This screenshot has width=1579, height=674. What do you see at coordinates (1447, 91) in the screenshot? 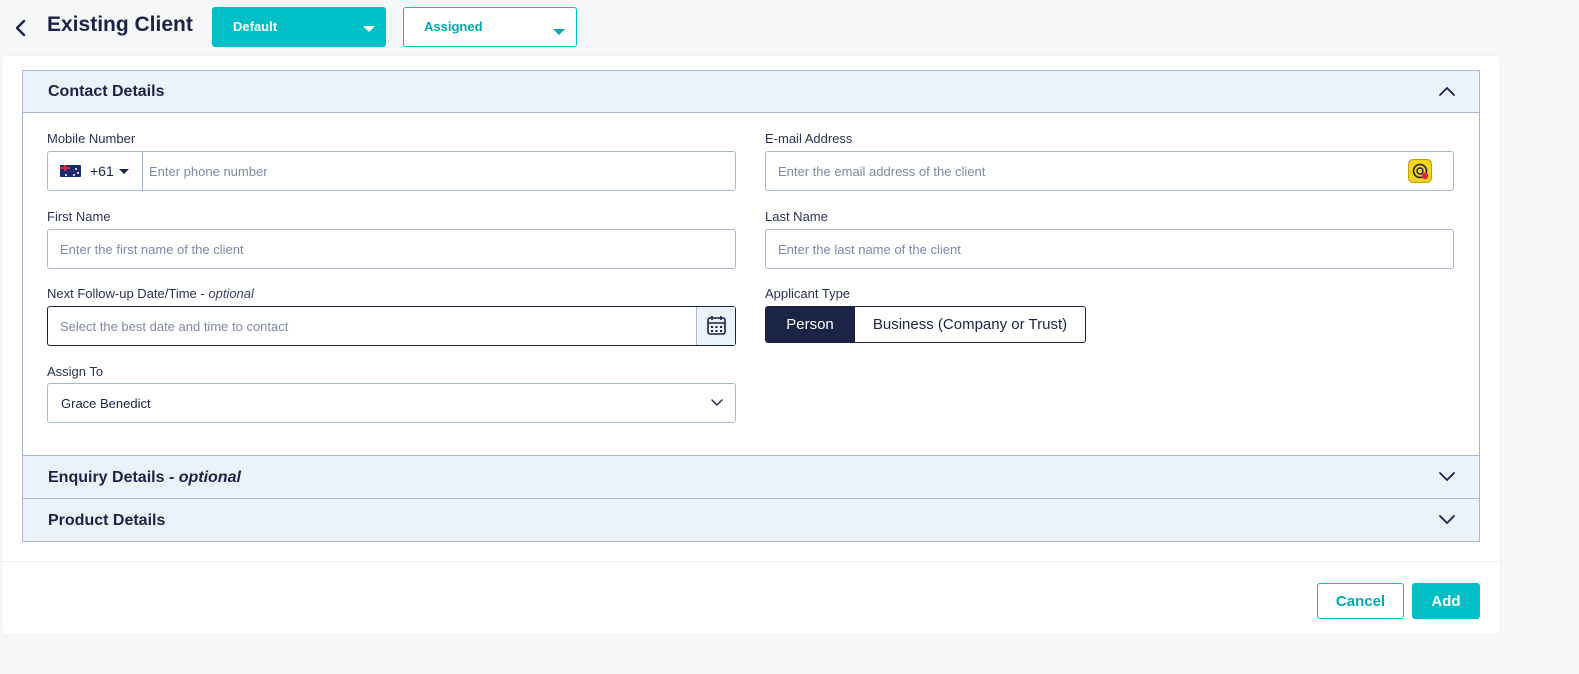
I see `chevron-up-icon` at bounding box center [1447, 91].